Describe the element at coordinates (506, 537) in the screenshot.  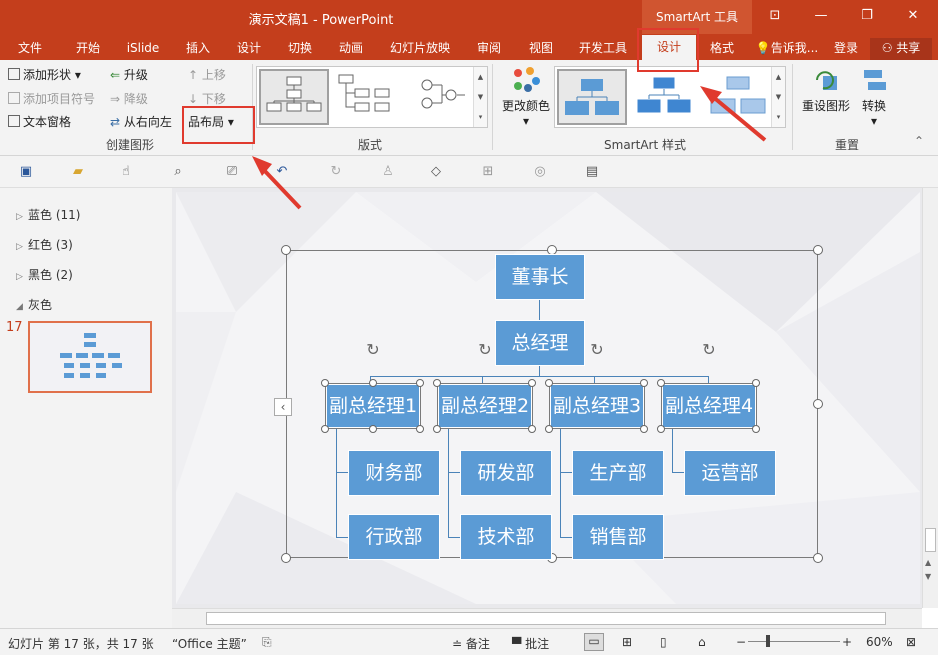
I see `node-tech-dept: 技术部` at that location.